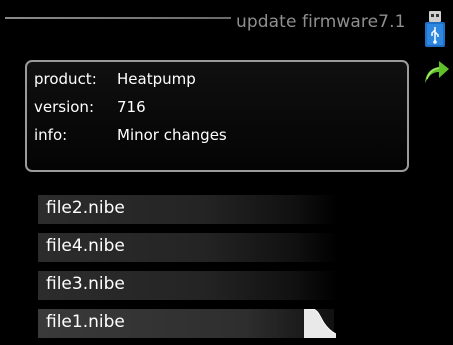 The width and height of the screenshot is (453, 345). I want to click on version-value: 716, so click(131, 107).